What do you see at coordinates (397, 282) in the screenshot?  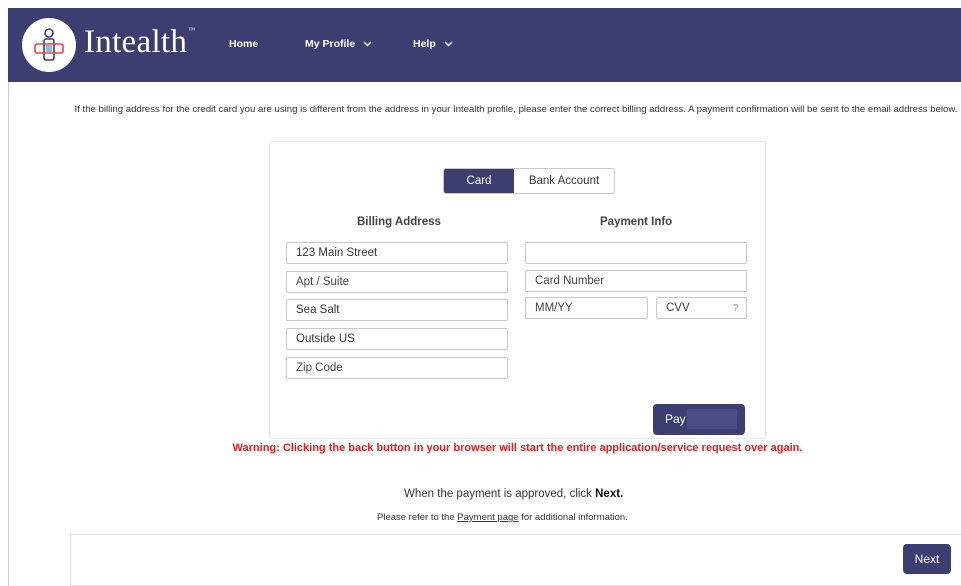 I see `apt-suite-field` at bounding box center [397, 282].